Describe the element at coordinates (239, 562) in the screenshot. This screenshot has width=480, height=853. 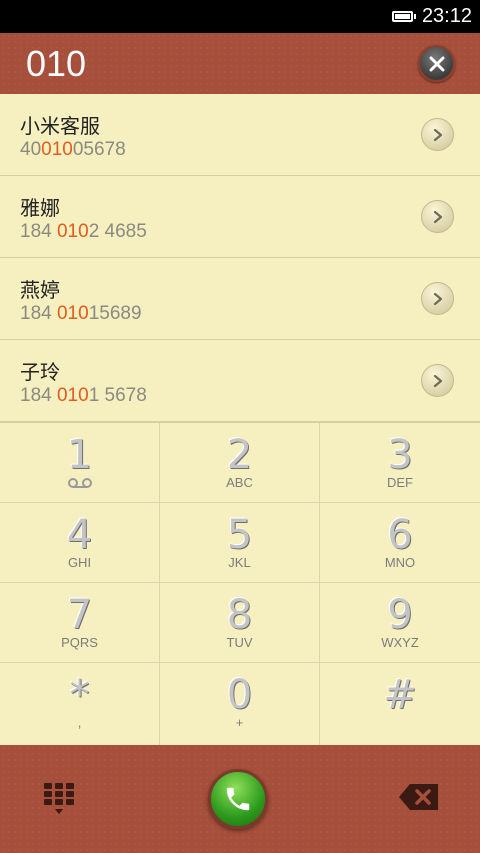
I see `key-letters: JKL` at that location.